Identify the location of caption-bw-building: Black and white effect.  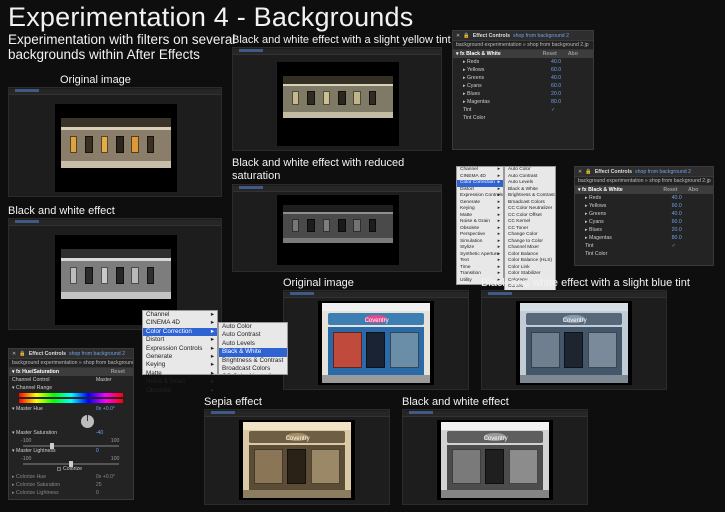
(61, 211).